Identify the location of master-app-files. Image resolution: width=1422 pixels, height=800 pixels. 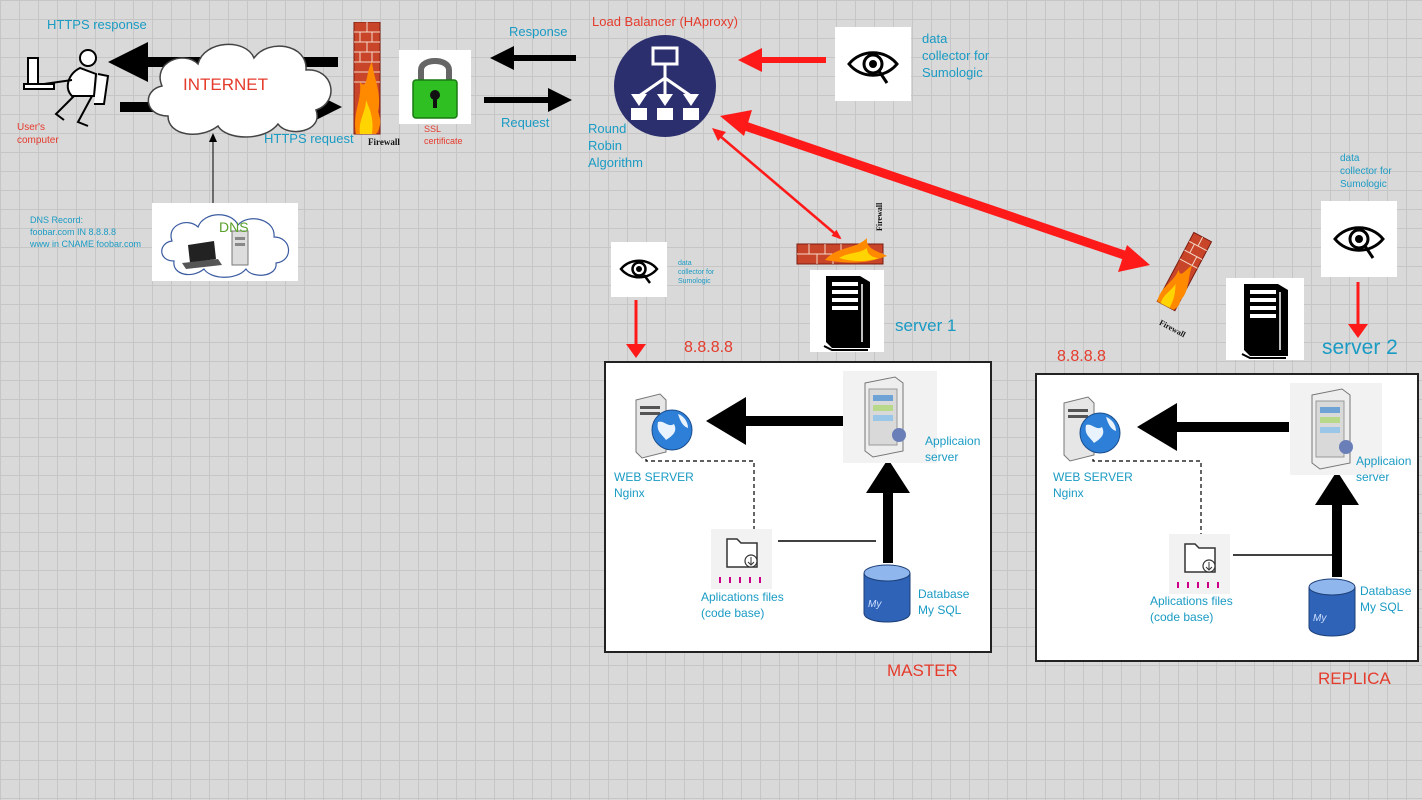
(741, 559).